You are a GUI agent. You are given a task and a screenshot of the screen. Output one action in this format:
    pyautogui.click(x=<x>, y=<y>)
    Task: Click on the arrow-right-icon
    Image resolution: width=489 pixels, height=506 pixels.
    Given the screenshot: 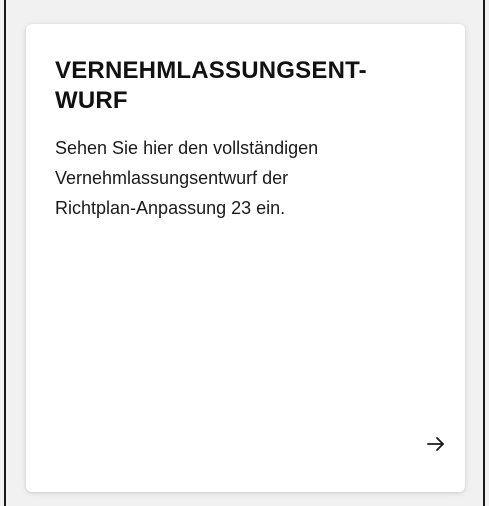 What is the action you would take?
    pyautogui.click(x=436, y=444)
    